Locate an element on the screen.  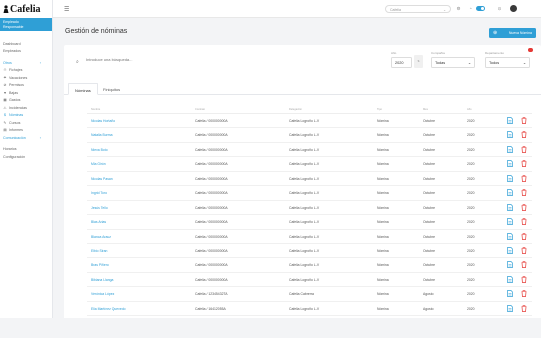
tab-finiquitos: Finiquitos is located at coordinates (111, 89).